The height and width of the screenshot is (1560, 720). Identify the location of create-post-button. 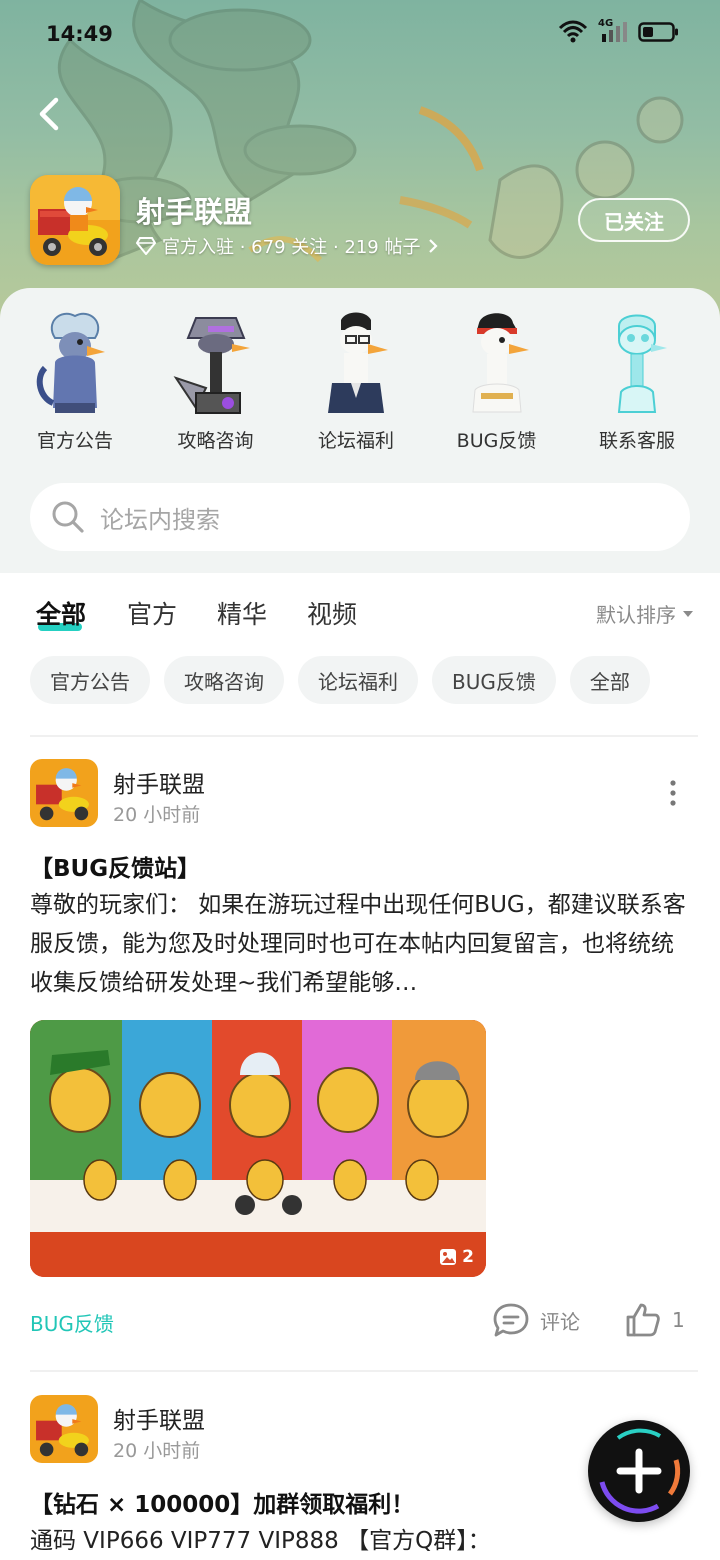
(639, 1471).